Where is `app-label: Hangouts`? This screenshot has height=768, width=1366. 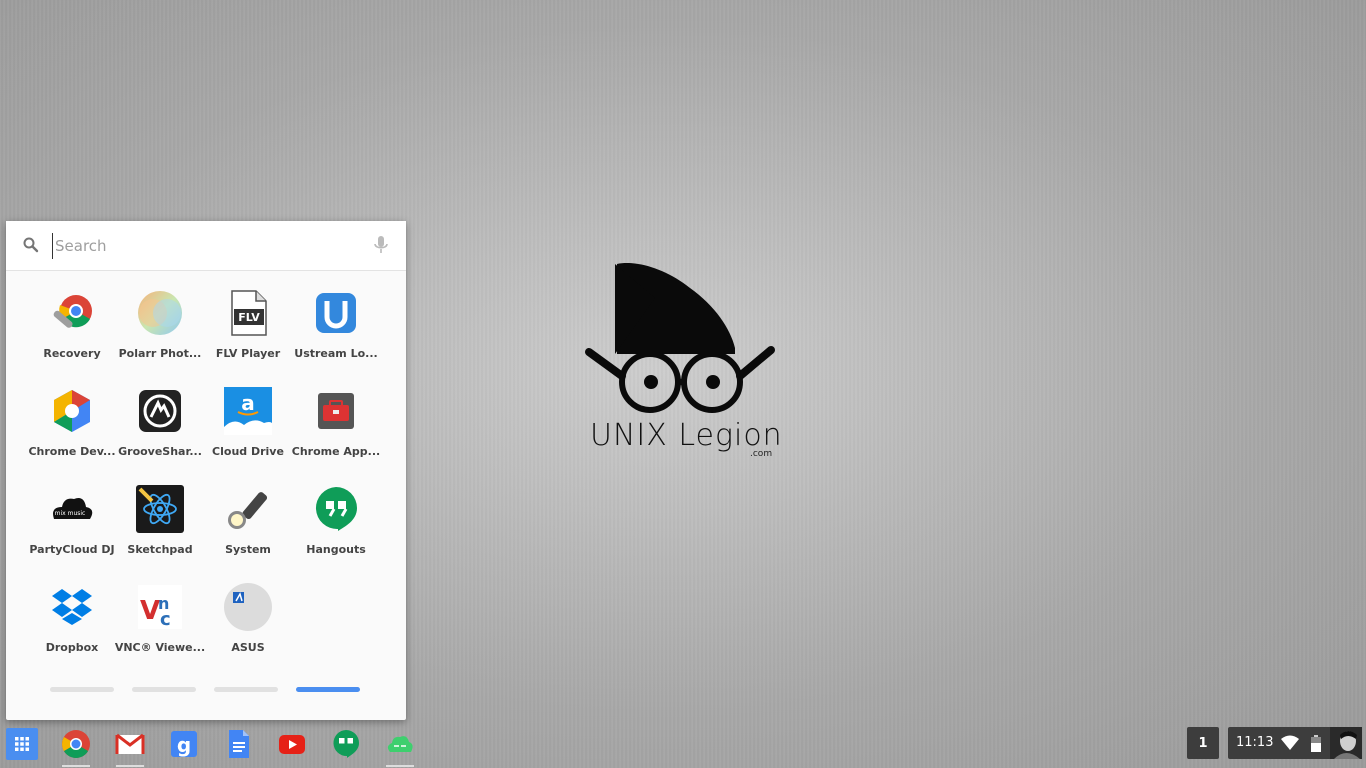 app-label: Hangouts is located at coordinates (336, 549).